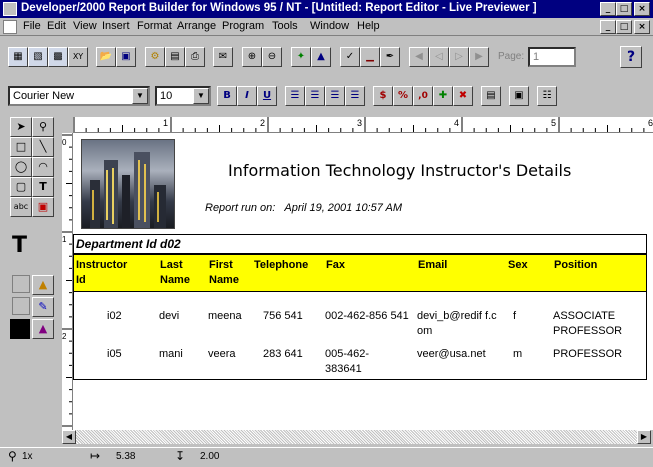  What do you see at coordinates (547, 96) in the screenshot?
I see `conditional-format-icon: ☷` at bounding box center [547, 96].